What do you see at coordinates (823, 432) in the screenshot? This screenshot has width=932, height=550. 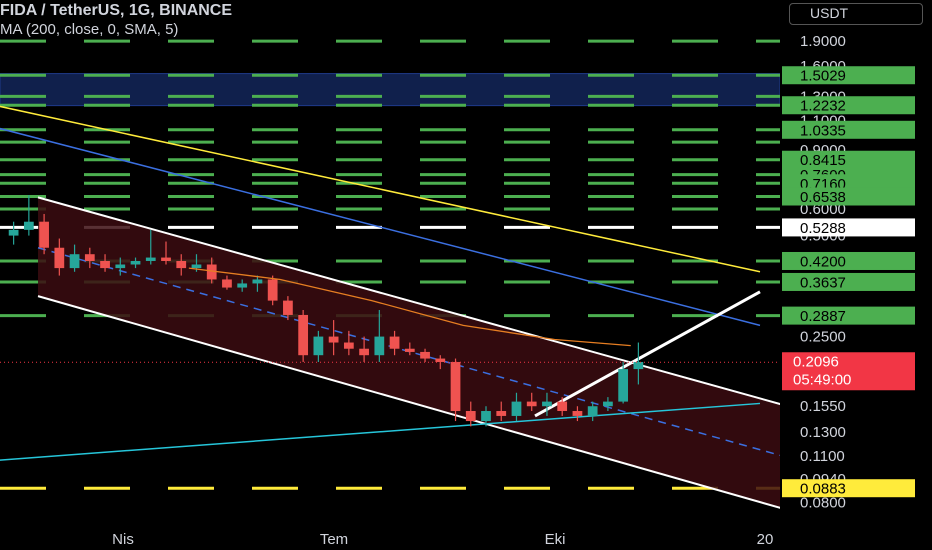 I see `y-tick-label: 0.1300` at bounding box center [823, 432].